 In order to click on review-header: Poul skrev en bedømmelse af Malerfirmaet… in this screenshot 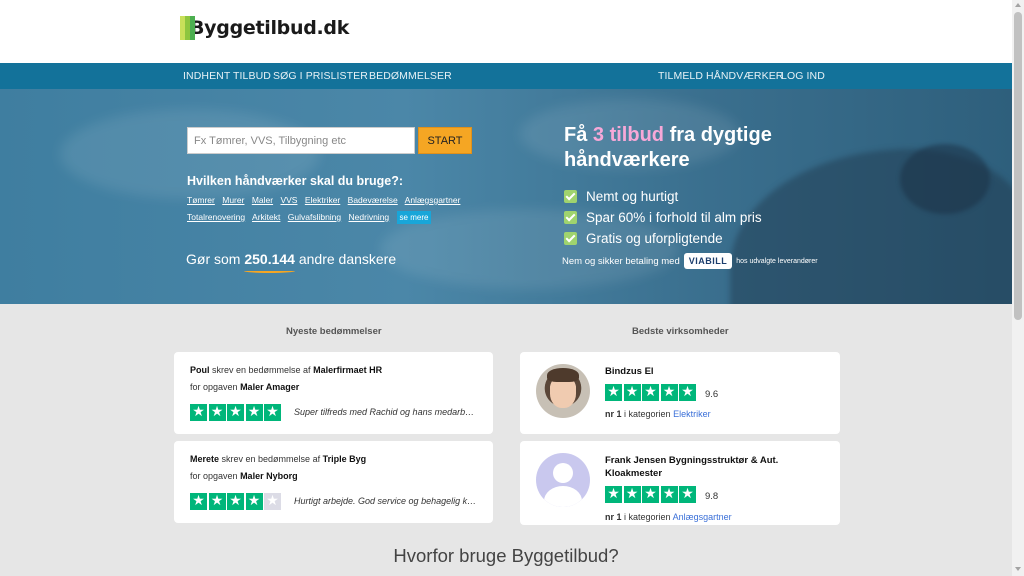, I will do `click(286, 370)`.